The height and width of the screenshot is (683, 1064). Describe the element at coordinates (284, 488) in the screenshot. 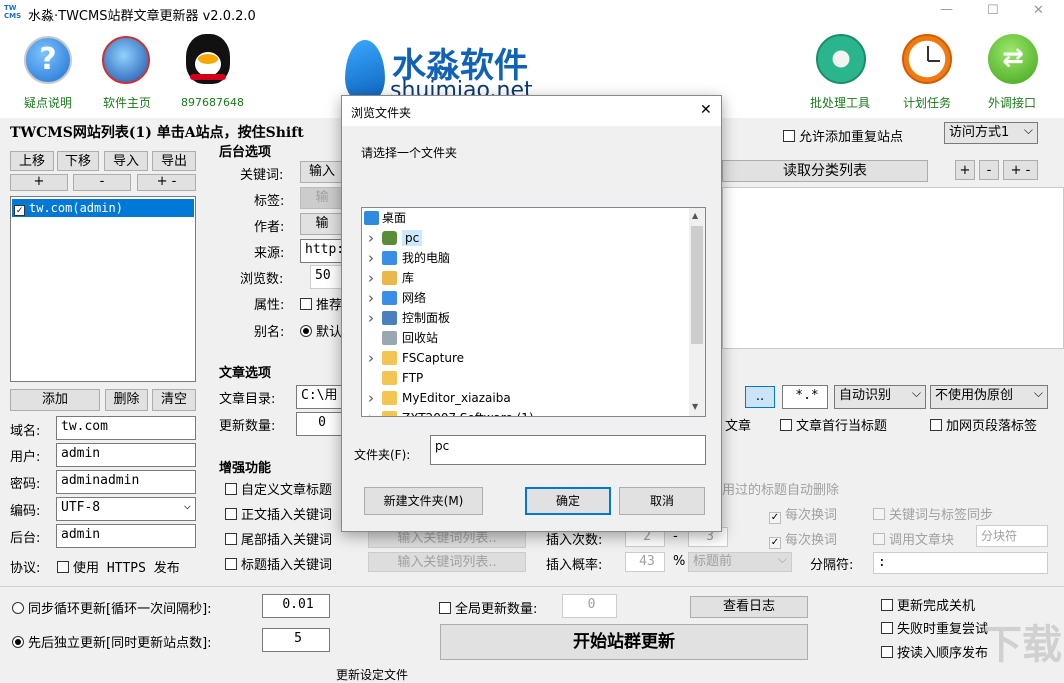

I see `custom-title-checkbox: 自定义文章标题` at that location.